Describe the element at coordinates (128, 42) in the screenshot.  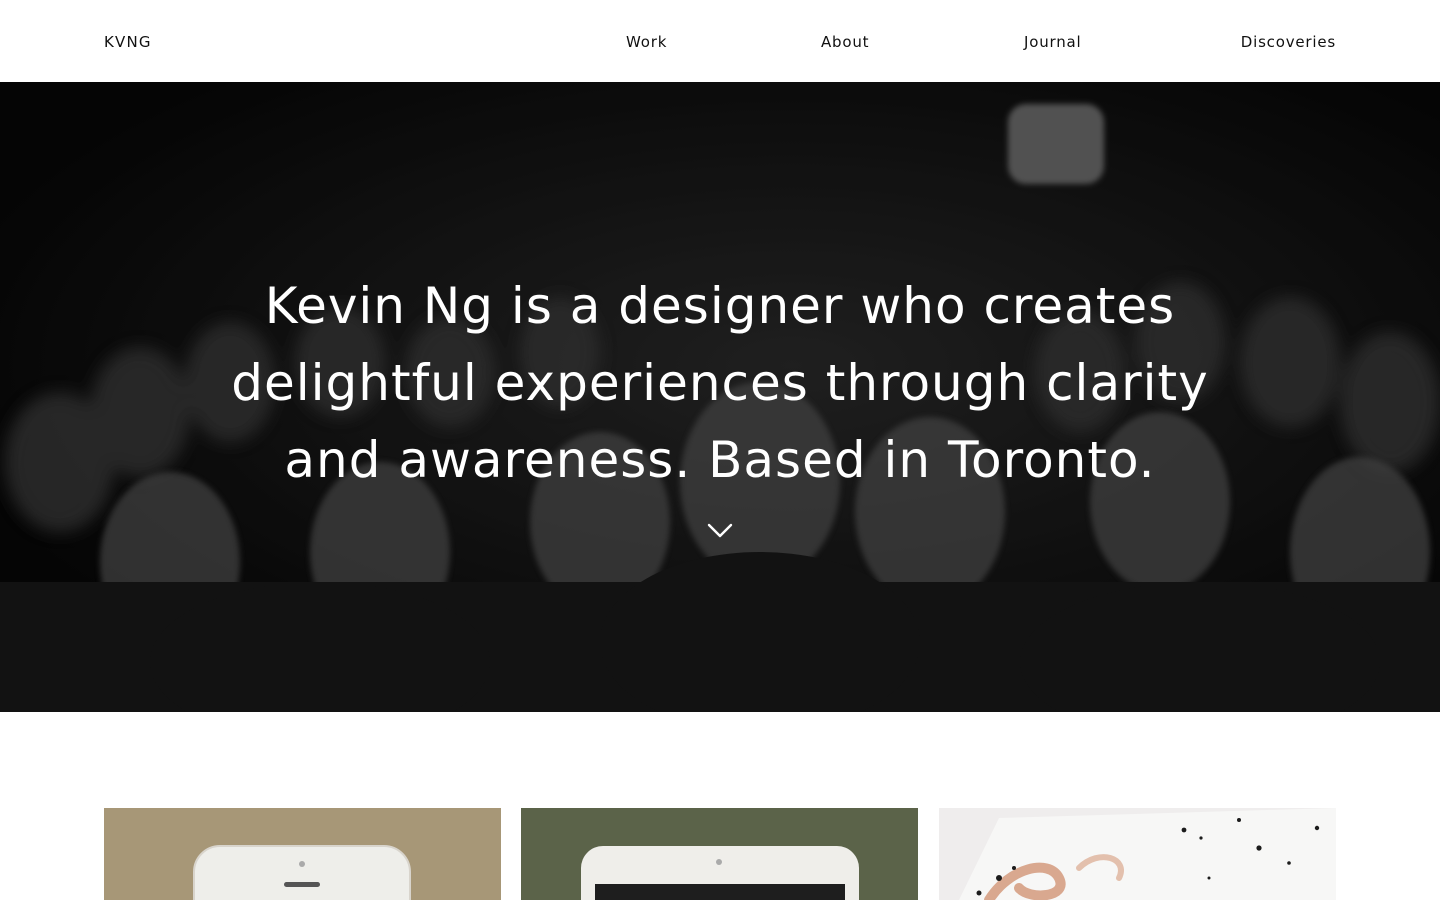
I see `brand-logo-link: KVNG` at that location.